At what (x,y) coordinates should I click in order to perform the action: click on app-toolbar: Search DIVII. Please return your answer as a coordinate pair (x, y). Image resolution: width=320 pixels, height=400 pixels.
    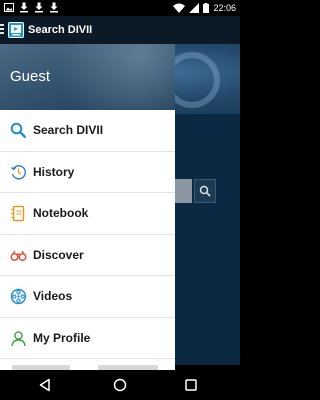
    Looking at the image, I should click on (120, 30).